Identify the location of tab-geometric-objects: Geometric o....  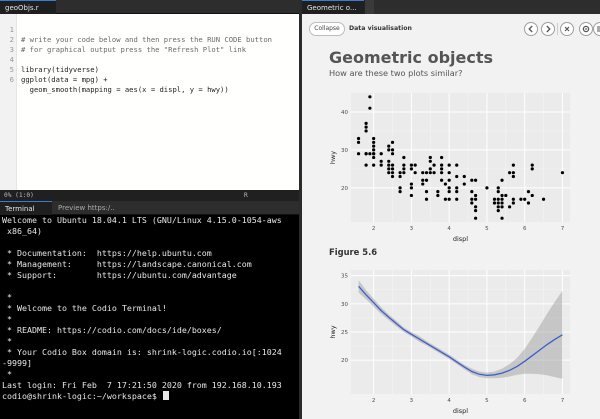
(333, 7).